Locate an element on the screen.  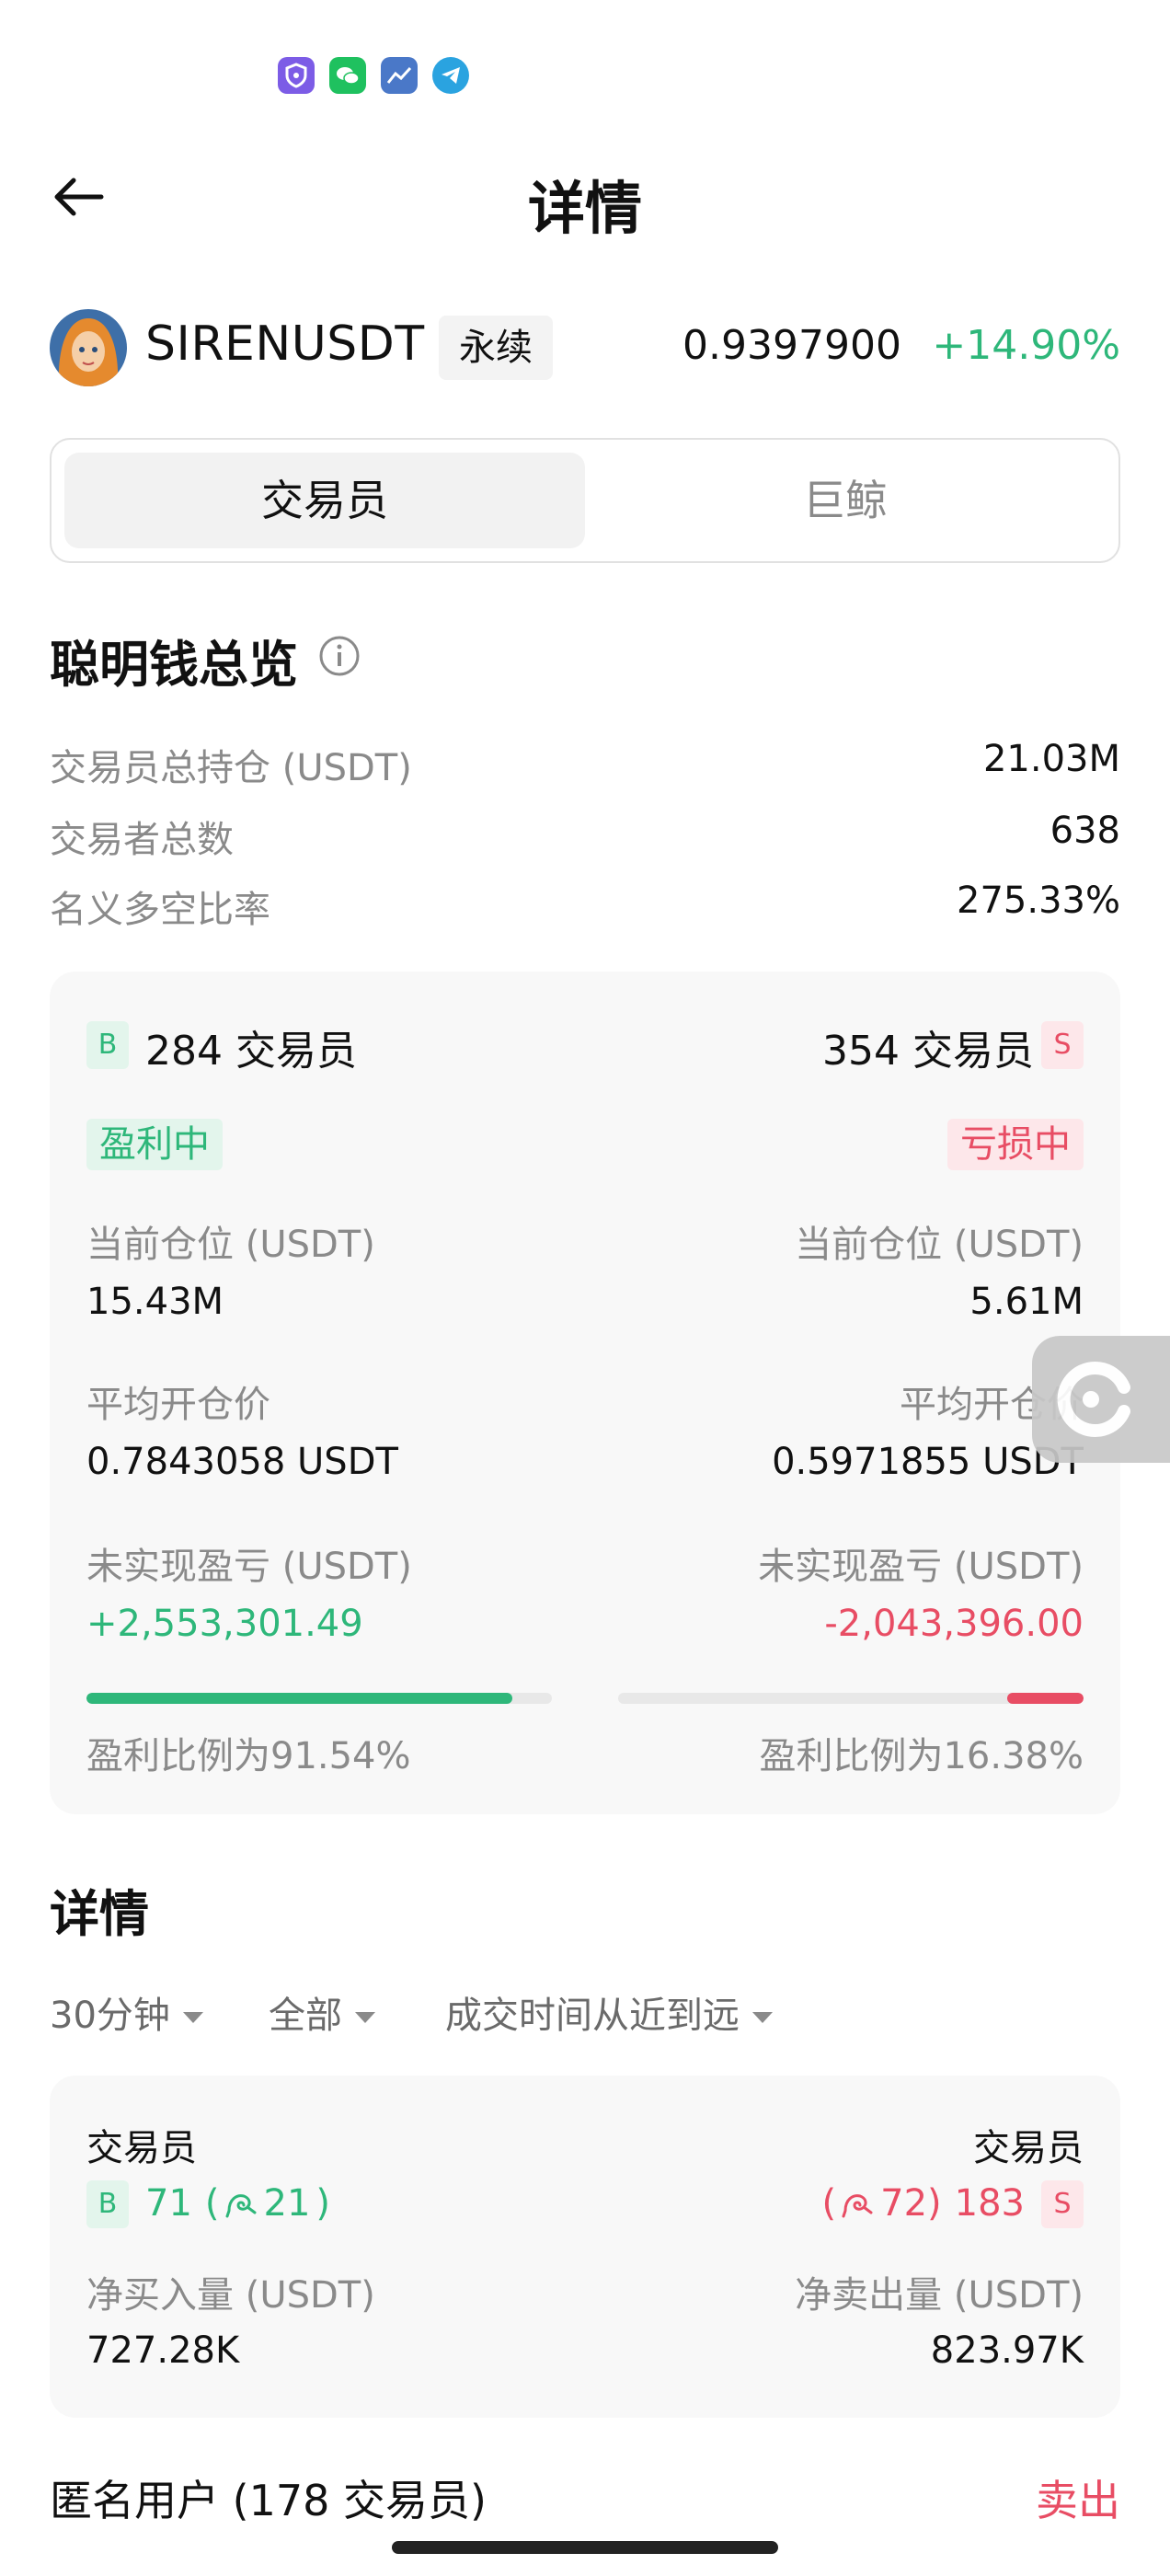
buy-avg-price-label: 平均开仓价 is located at coordinates (178, 1405).